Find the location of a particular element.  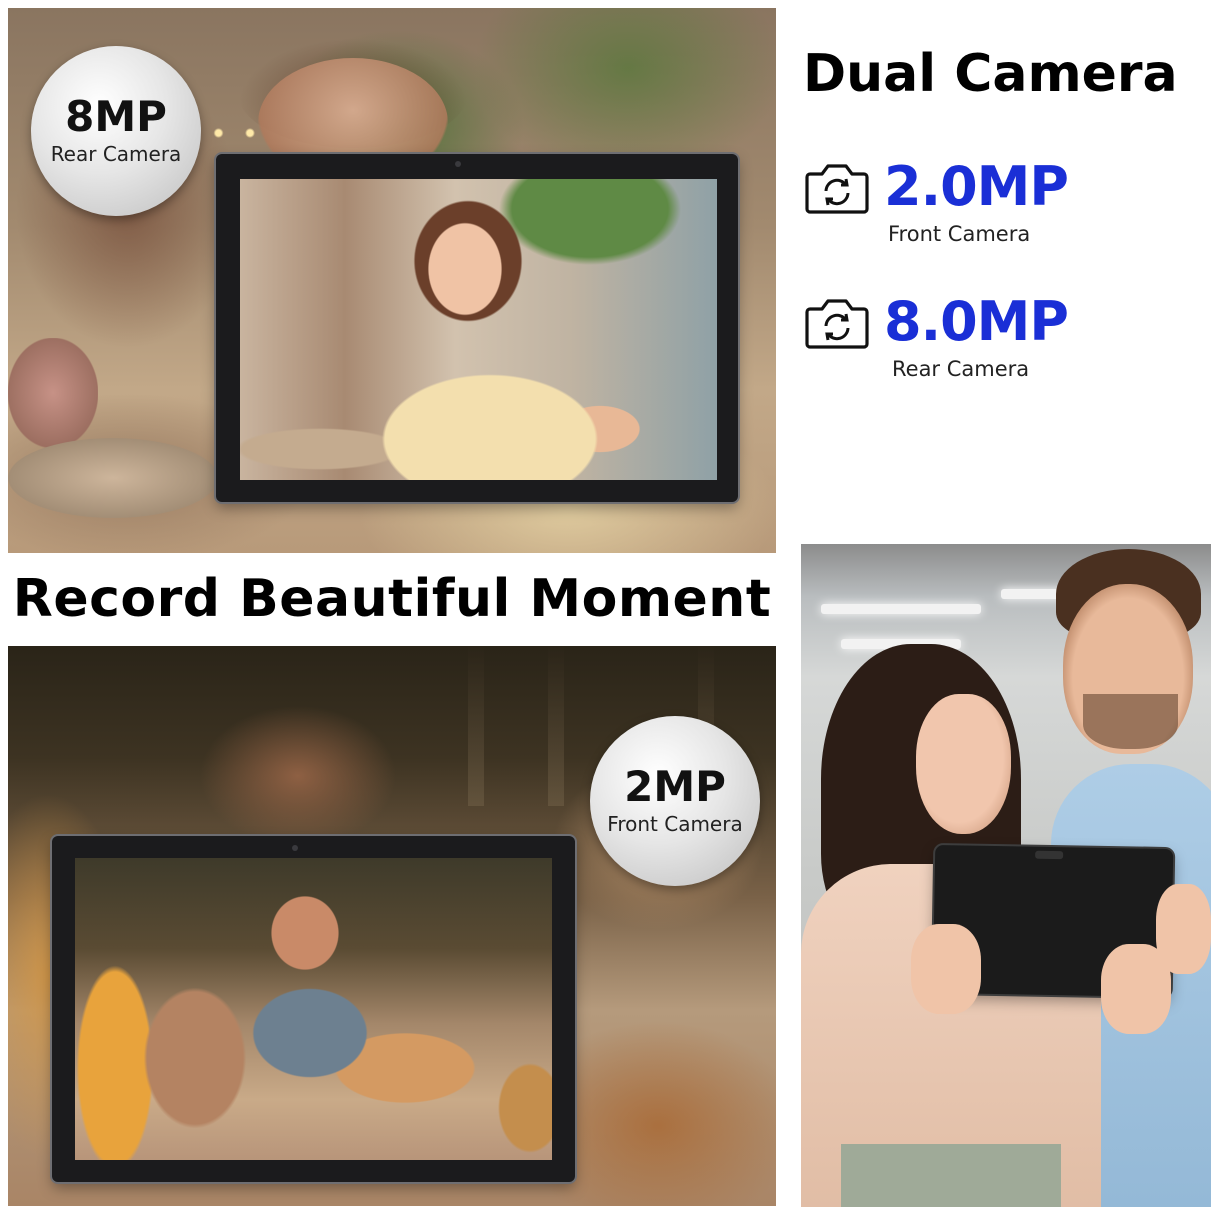

dual-camera-title: Dual Camera is located at coordinates (990, 74).